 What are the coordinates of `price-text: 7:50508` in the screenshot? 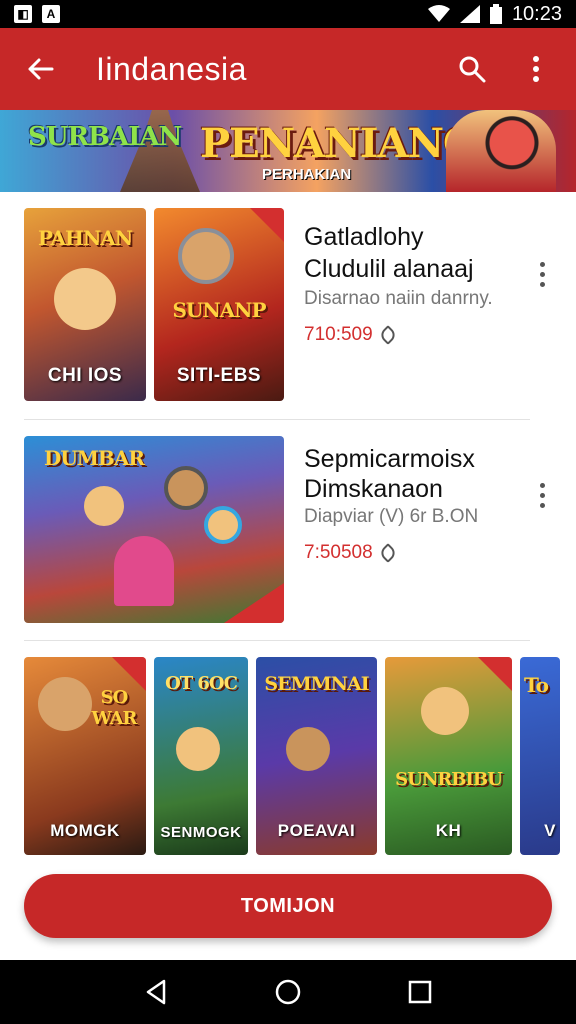 It's located at (338, 552).